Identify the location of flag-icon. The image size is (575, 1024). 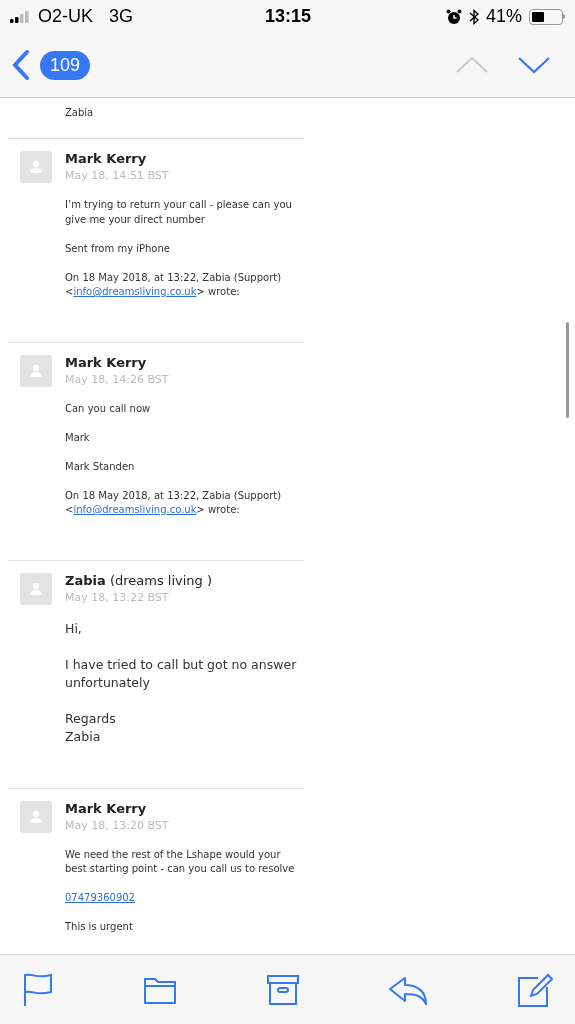
(38, 989).